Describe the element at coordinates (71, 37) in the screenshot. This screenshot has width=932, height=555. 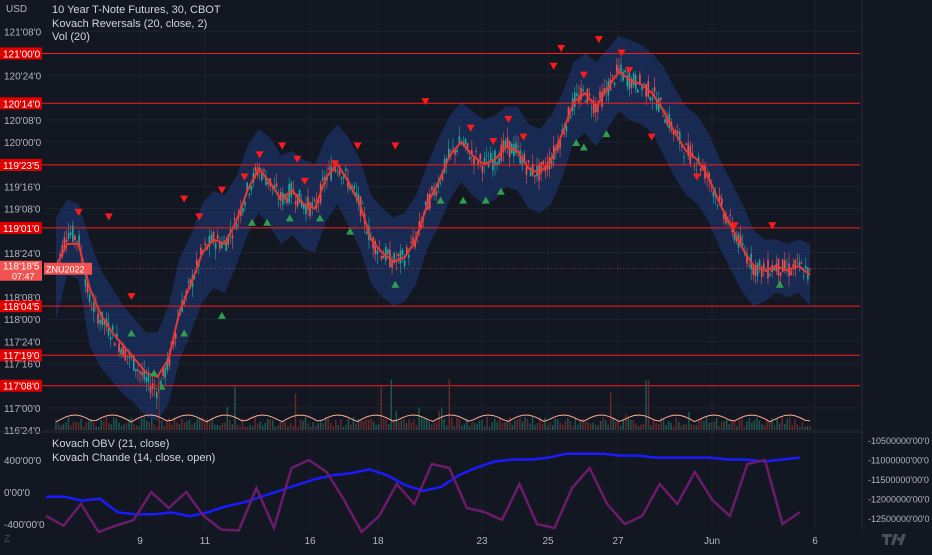
I see `indicator-legend-volume: Vol (20)` at that location.